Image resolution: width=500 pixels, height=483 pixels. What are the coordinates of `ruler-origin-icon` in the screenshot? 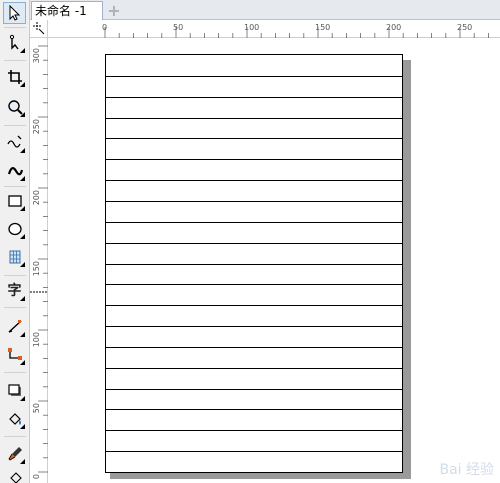 It's located at (39, 28).